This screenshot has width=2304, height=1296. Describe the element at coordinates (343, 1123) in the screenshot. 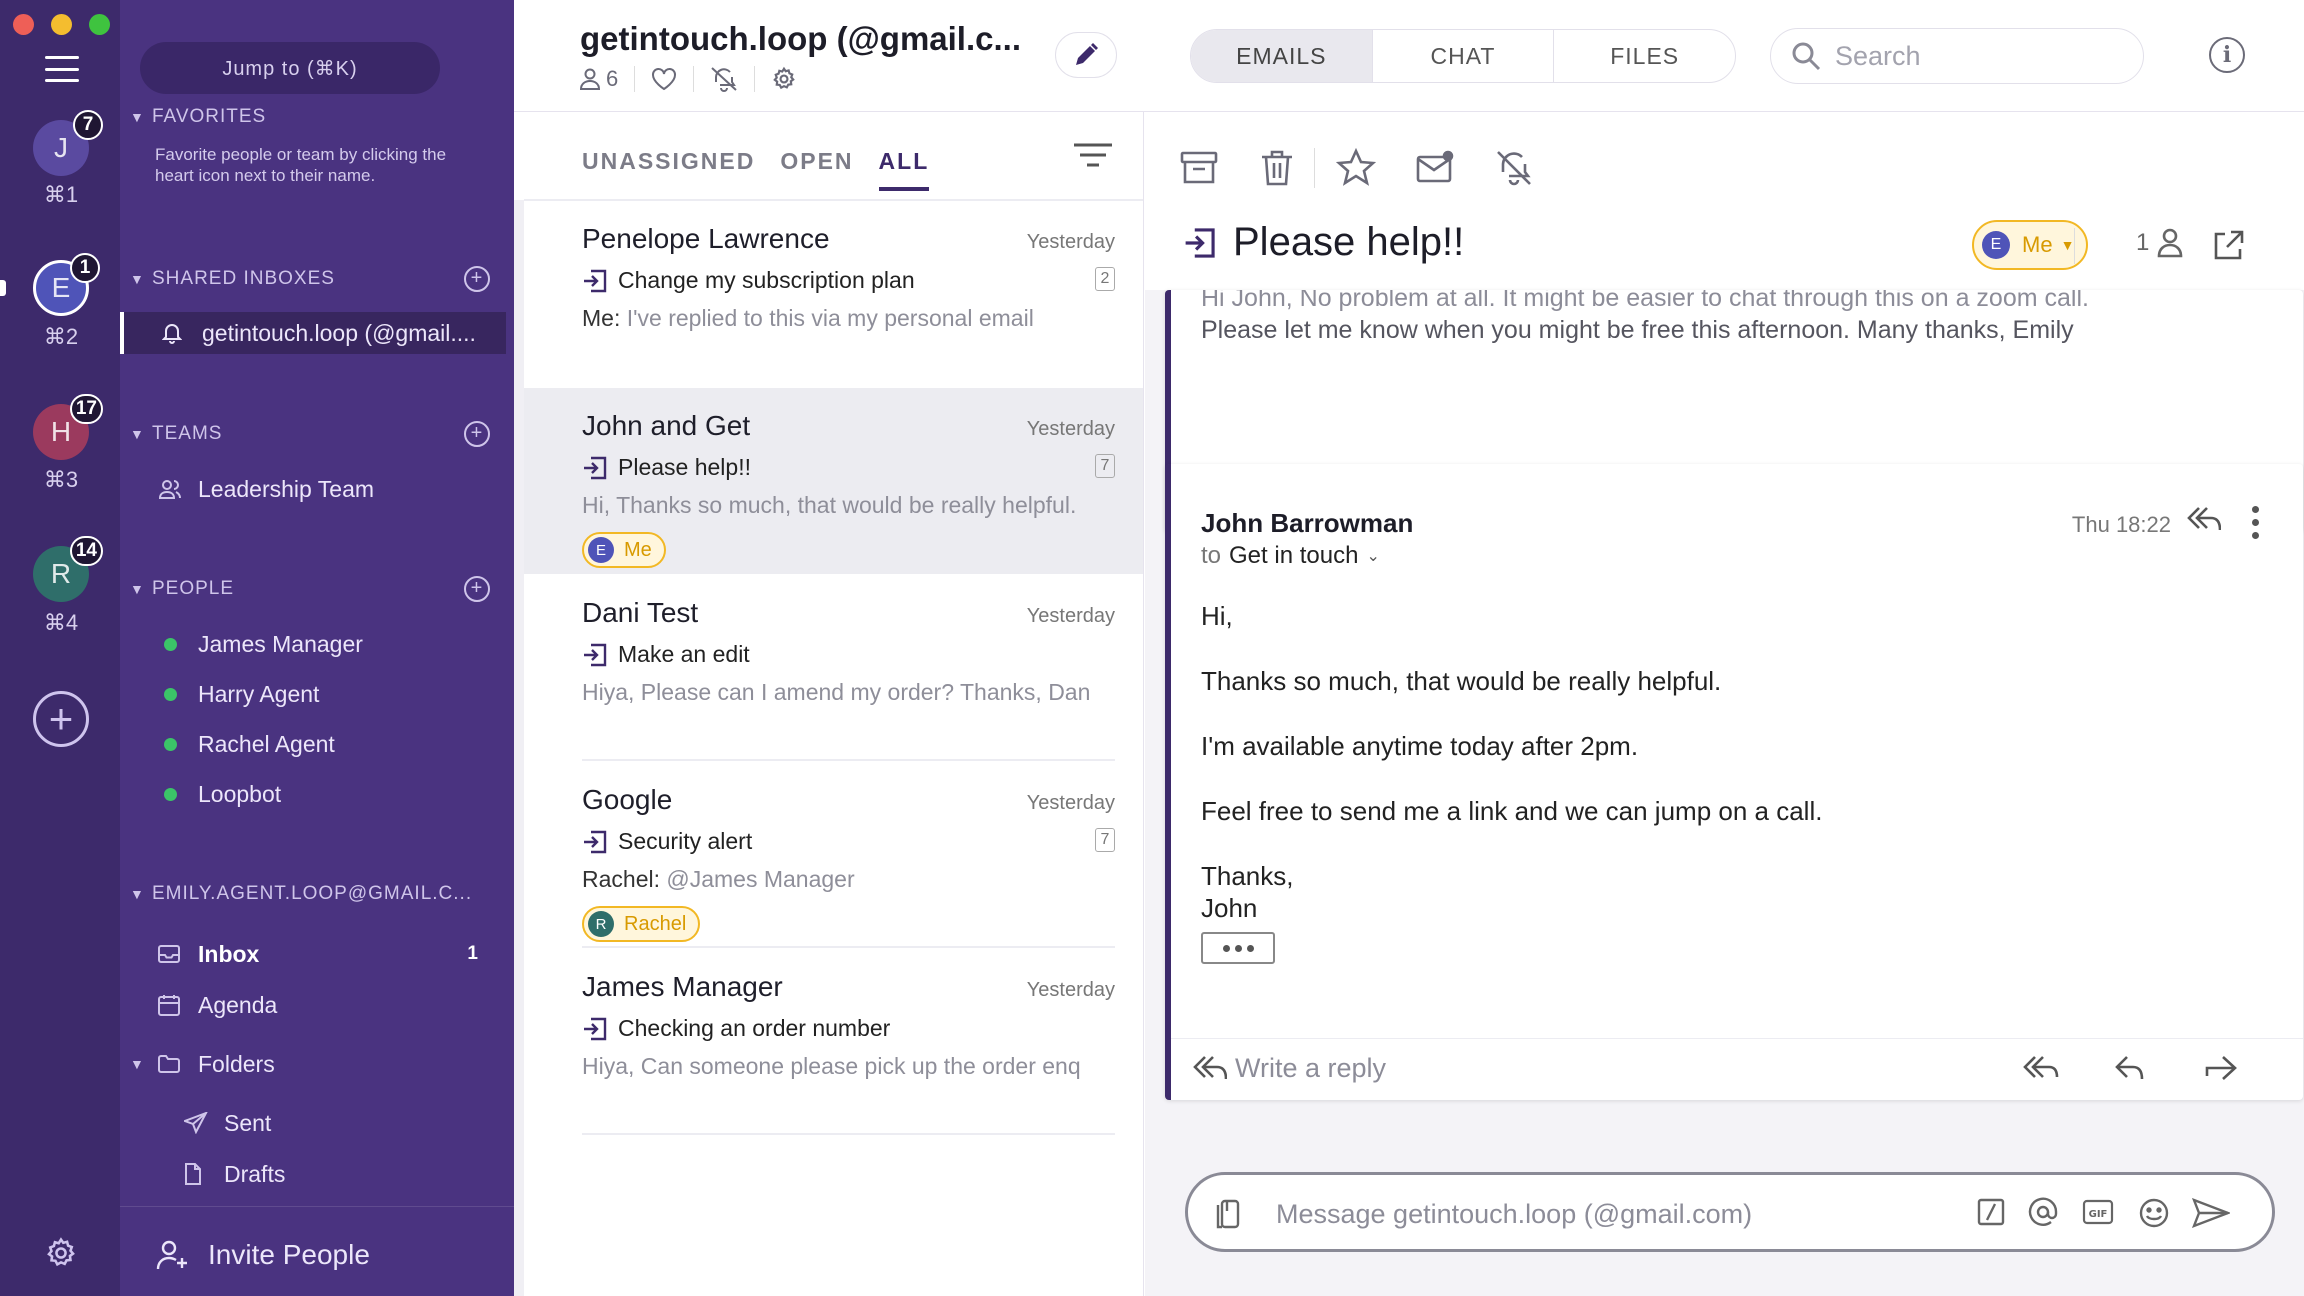

I see `sidebar-item-sent: Sent` at that location.